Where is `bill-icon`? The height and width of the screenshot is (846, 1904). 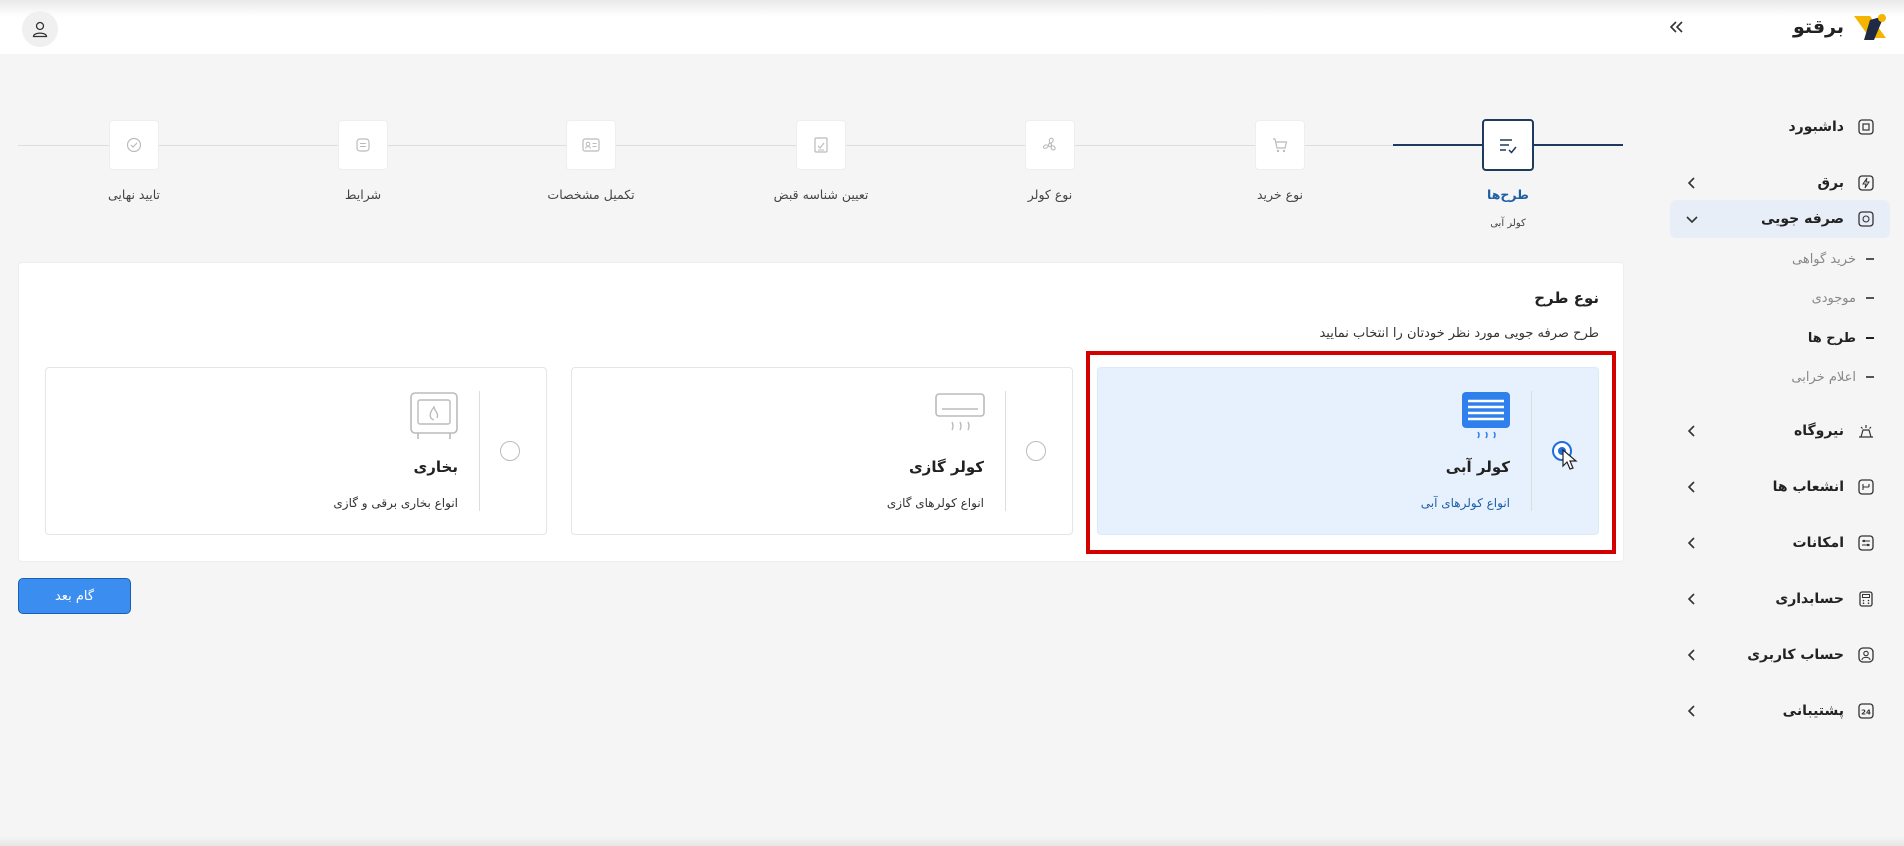
bill-icon is located at coordinates (821, 145).